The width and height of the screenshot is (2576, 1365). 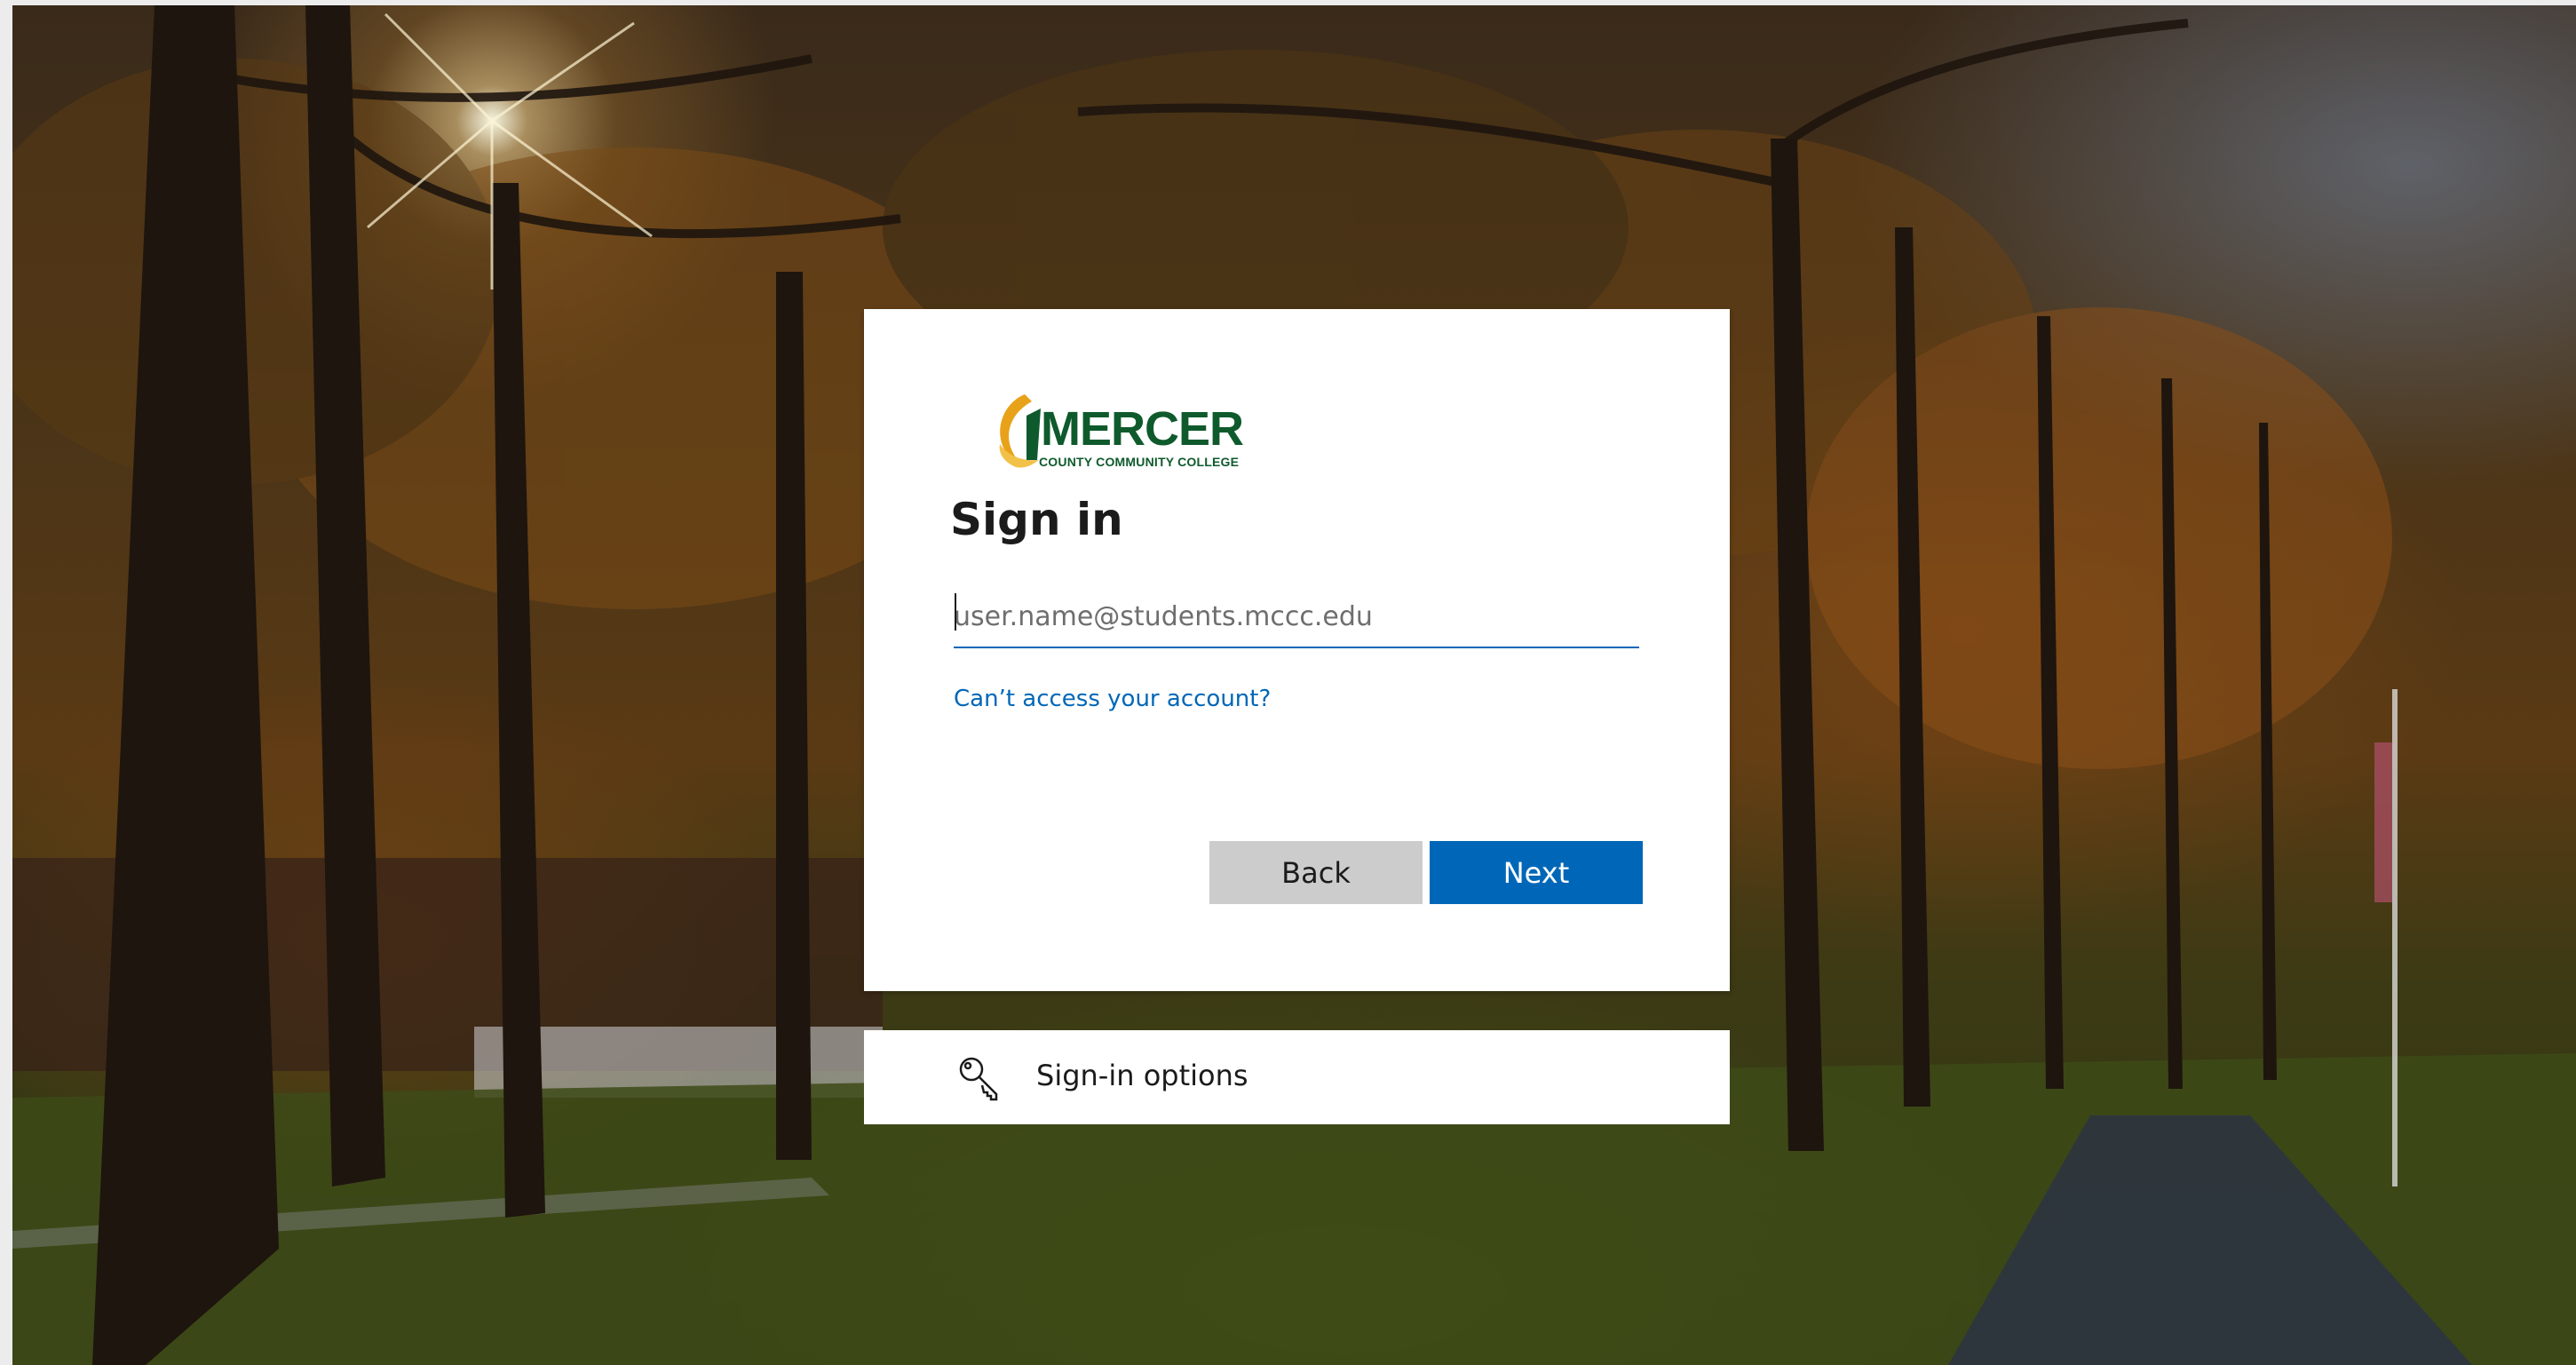 What do you see at coordinates (1142, 1075) in the screenshot?
I see `signin-options-label: Sign-in options` at bounding box center [1142, 1075].